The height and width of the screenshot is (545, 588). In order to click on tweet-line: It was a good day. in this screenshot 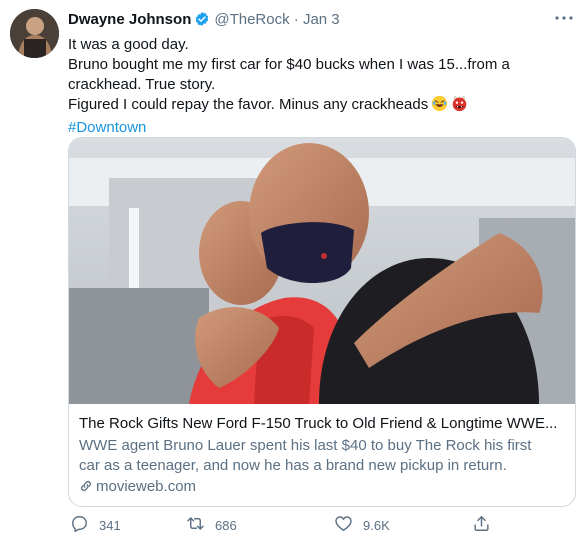, I will do `click(128, 44)`.